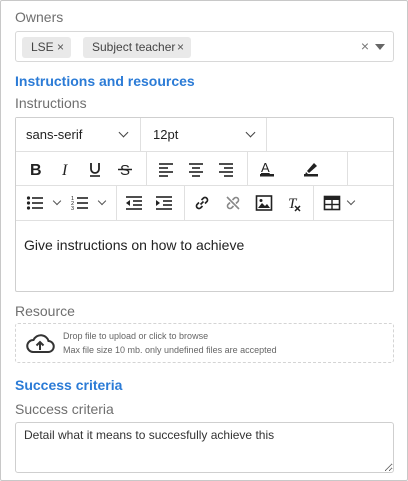 The height and width of the screenshot is (481, 408). I want to click on bold-icon: B, so click(35, 169).